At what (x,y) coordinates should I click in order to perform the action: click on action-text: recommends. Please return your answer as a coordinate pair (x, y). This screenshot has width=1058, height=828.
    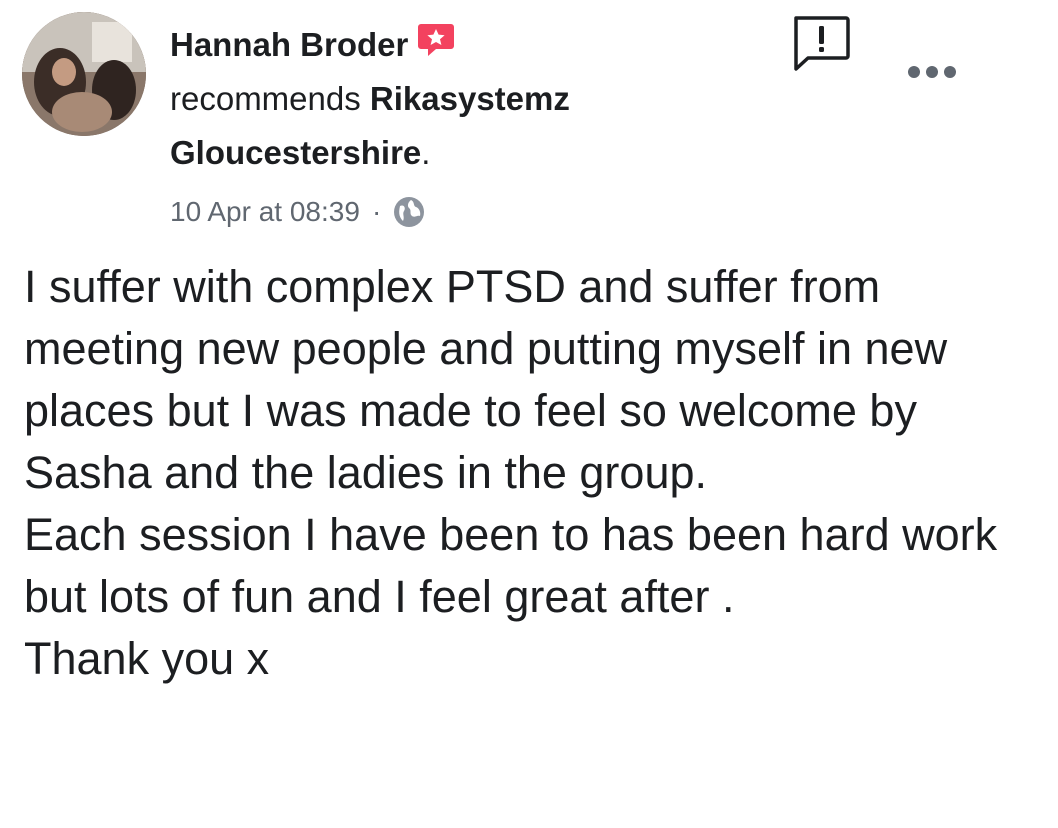
    Looking at the image, I should click on (270, 98).